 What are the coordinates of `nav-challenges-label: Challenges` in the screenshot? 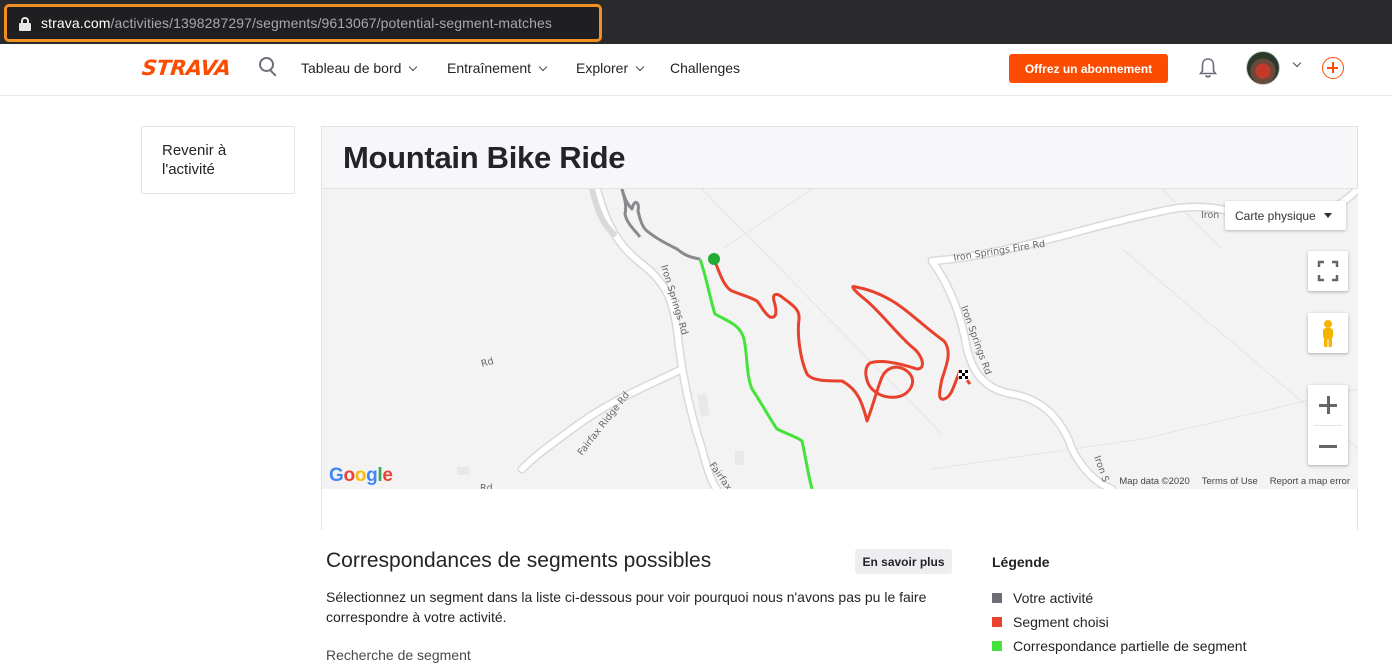 It's located at (705, 68).